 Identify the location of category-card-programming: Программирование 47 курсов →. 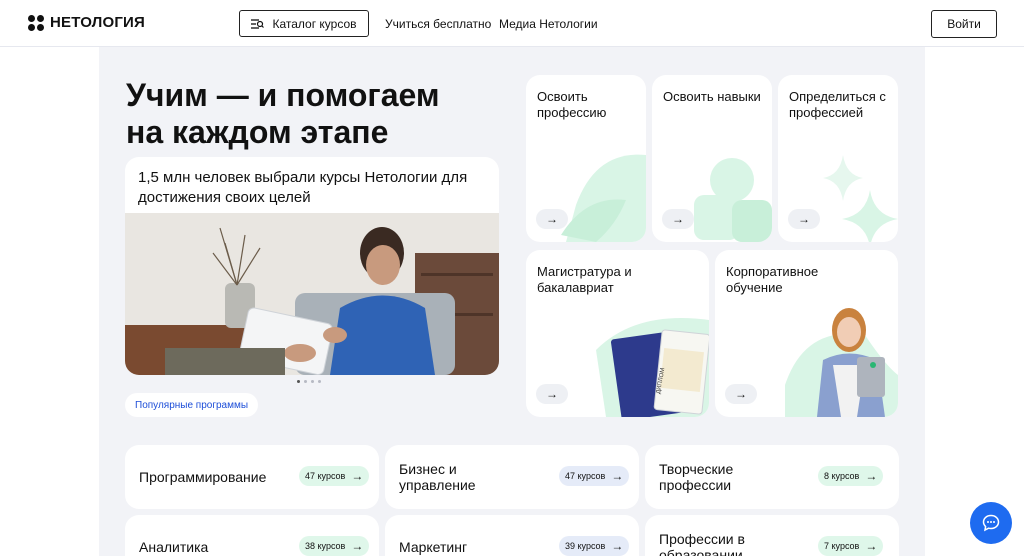
(252, 477).